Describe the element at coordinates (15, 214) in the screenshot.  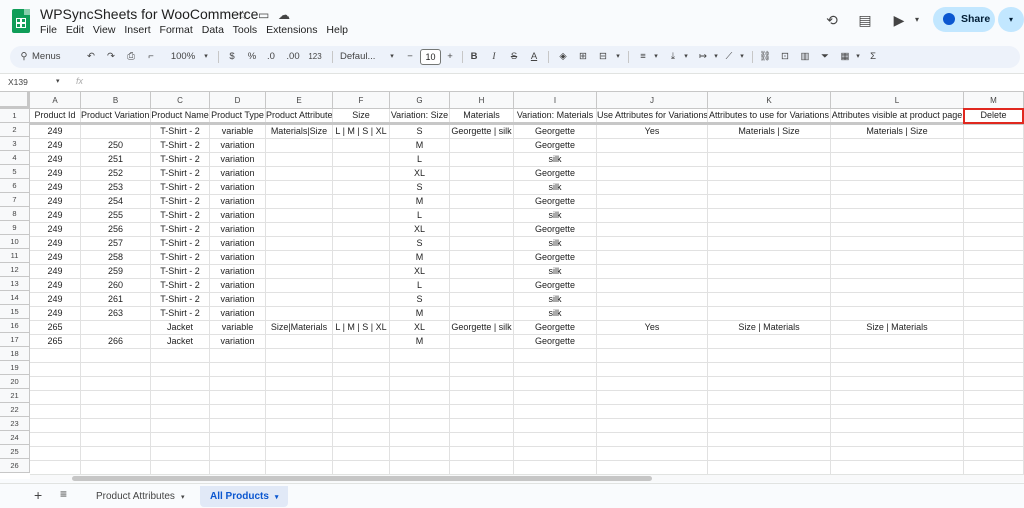
I see `row-header-8: 8` at that location.